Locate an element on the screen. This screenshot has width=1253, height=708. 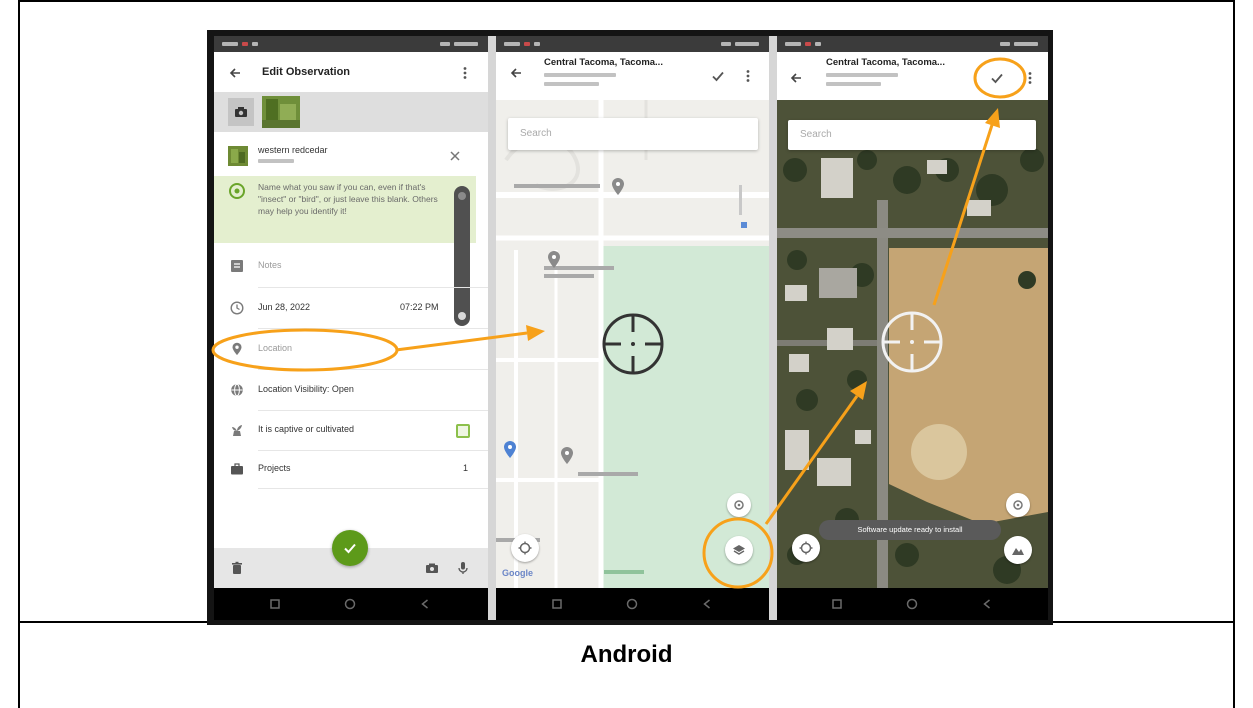
screenshot-separator is located at coordinates (773, 328).